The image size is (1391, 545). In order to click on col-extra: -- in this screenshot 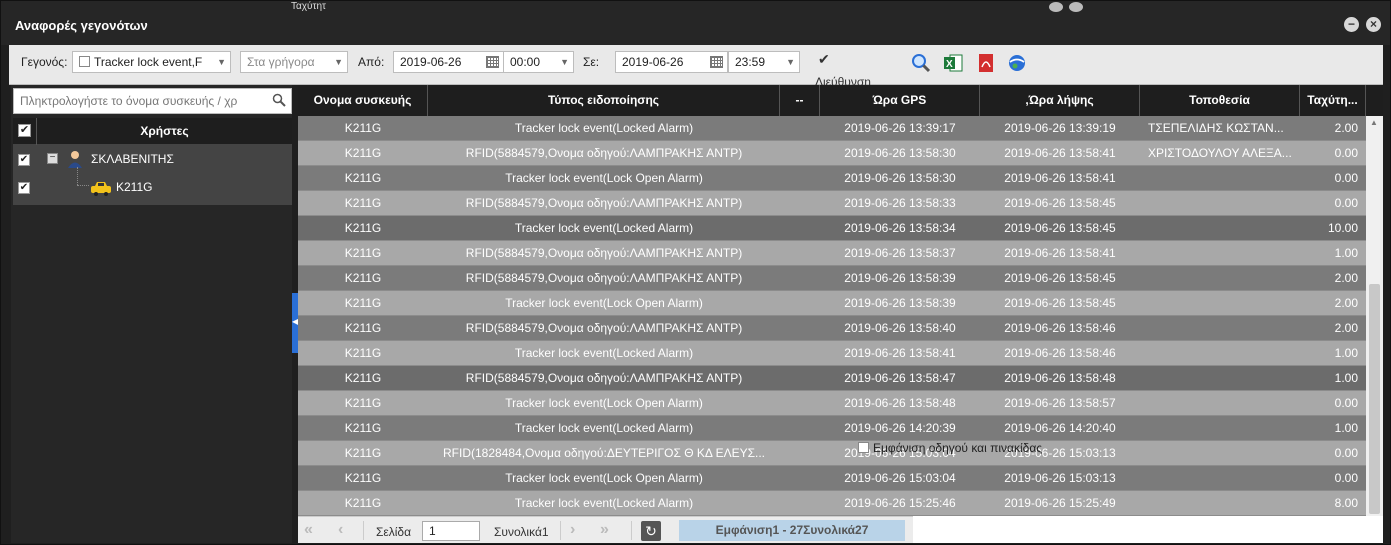, I will do `click(800, 100)`.